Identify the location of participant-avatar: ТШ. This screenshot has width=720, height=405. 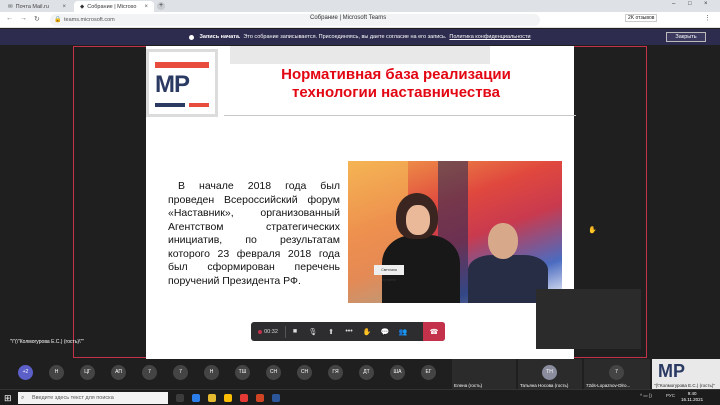
(242, 372).